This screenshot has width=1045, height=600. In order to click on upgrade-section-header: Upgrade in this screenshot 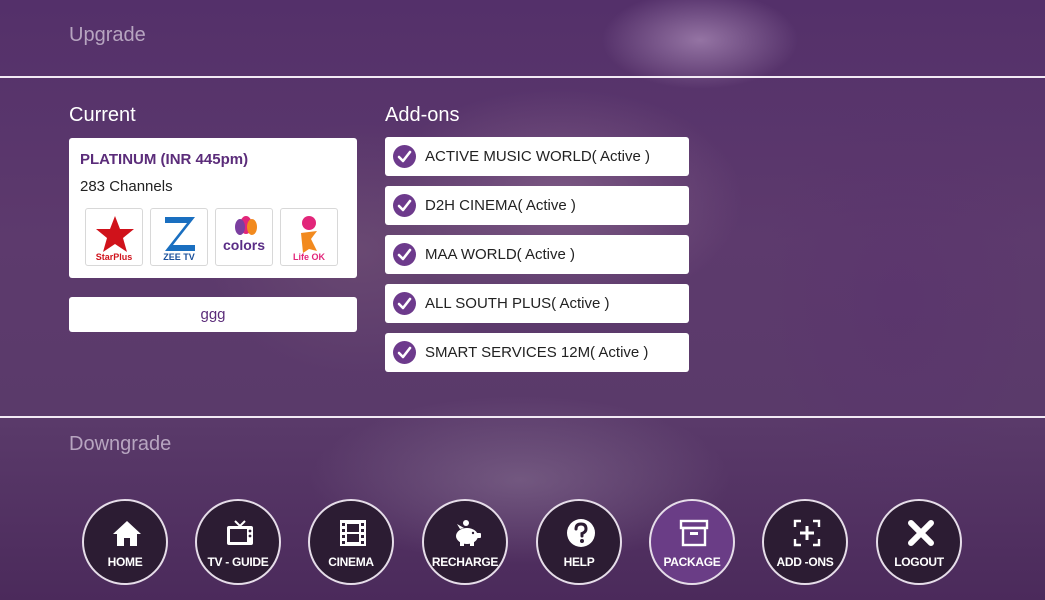, I will do `click(107, 35)`.